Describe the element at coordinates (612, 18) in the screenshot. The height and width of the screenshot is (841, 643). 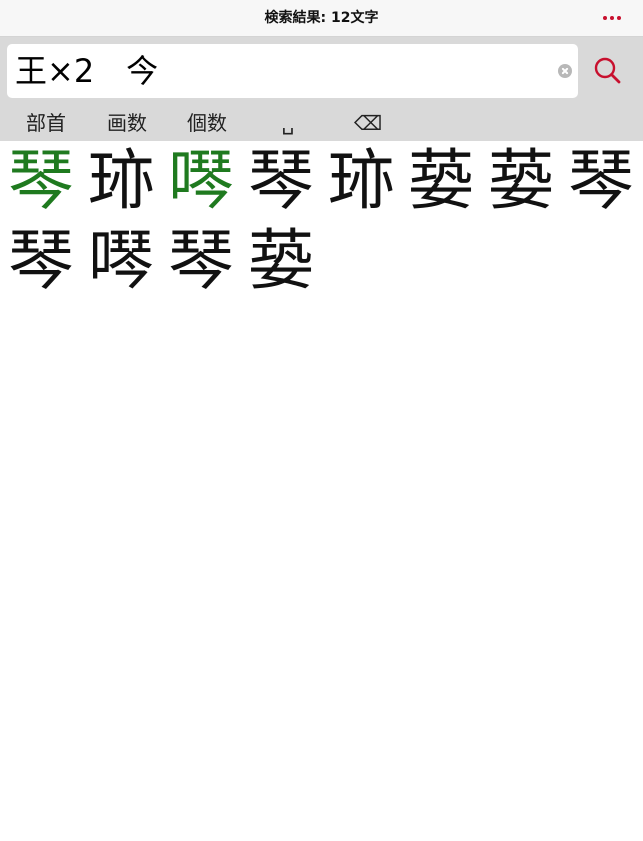
I see `more-horizontal-icon` at that location.